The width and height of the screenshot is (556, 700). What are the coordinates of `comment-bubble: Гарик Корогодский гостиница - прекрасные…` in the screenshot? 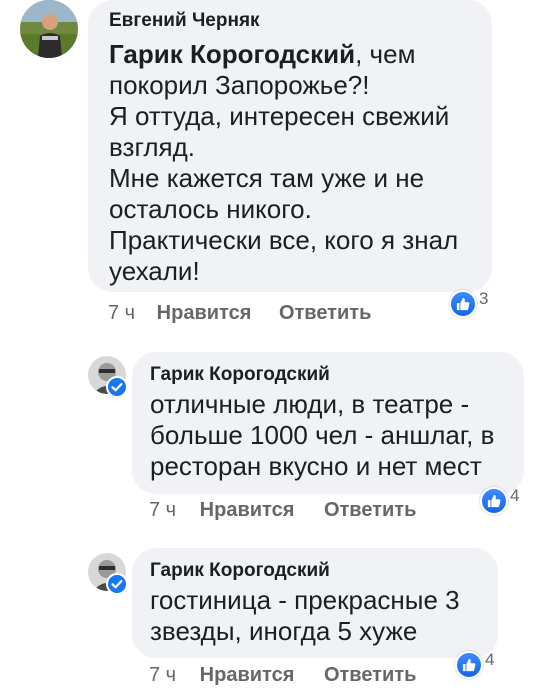 It's located at (315, 603).